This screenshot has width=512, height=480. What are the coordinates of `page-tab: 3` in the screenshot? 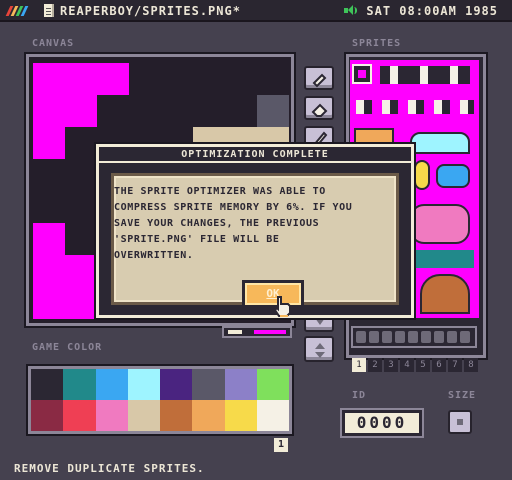 It's located at (391, 365).